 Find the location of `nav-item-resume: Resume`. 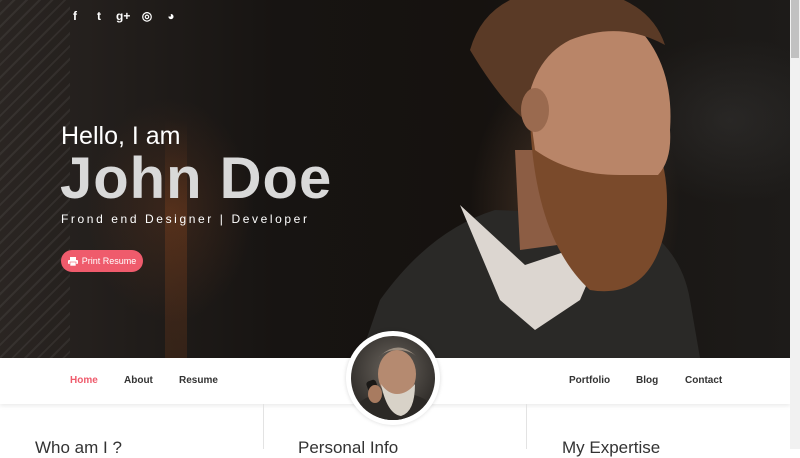

nav-item-resume: Resume is located at coordinates (198, 380).